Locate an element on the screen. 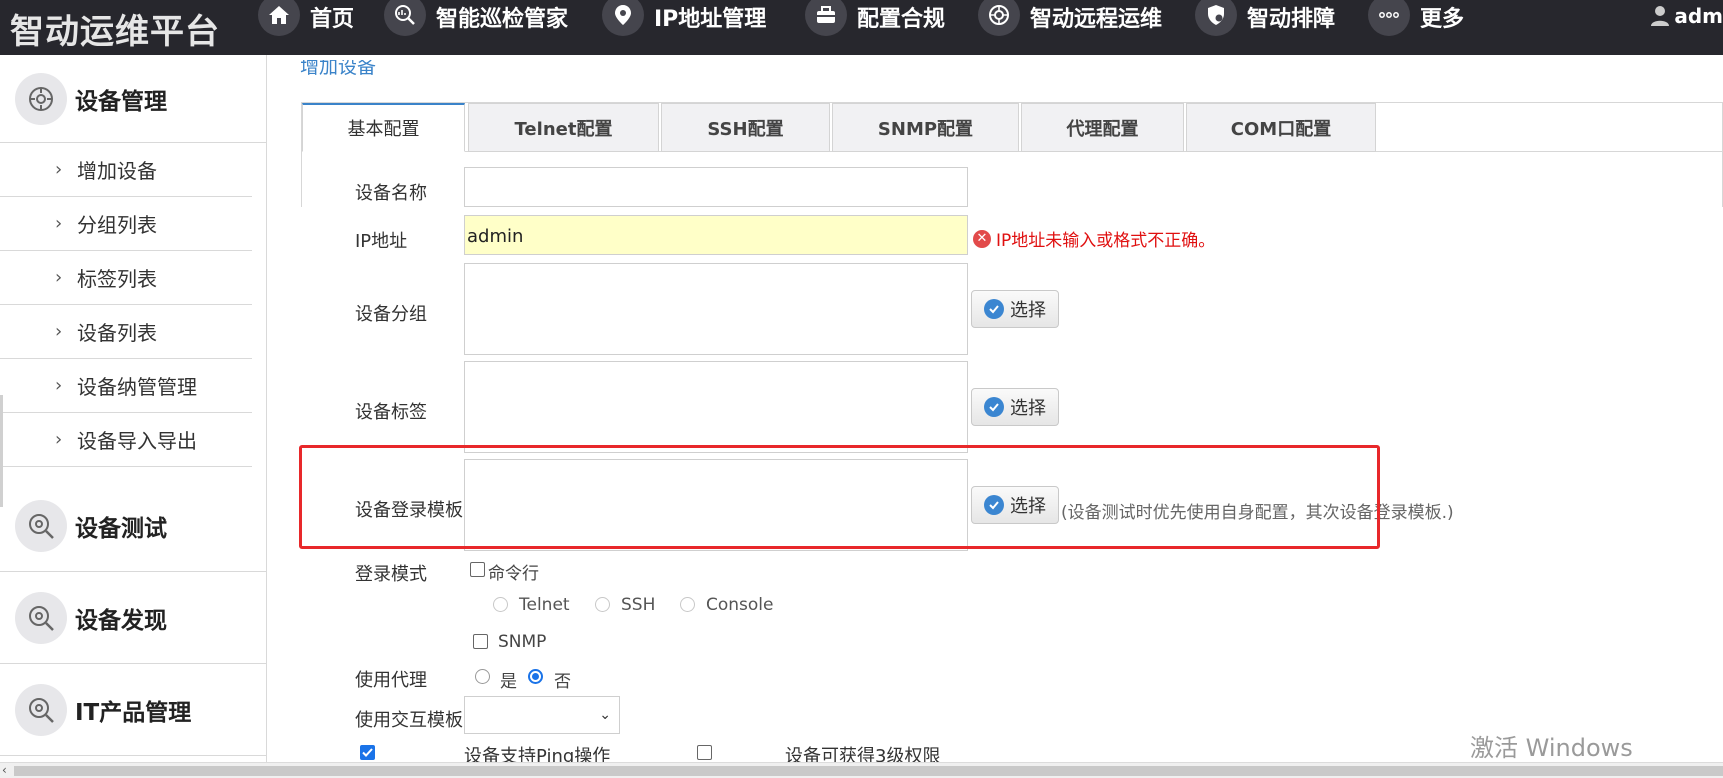  page-title: 增加设备 is located at coordinates (338, 69).